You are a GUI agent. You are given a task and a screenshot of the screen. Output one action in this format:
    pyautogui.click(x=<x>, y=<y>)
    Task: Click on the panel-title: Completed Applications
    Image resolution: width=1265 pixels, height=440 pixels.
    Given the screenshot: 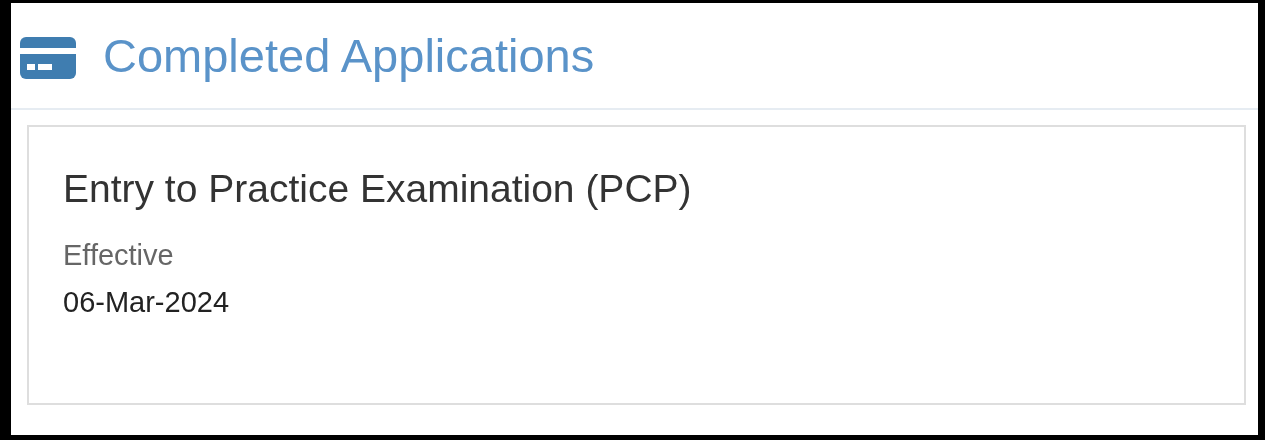 What is the action you would take?
    pyautogui.click(x=349, y=55)
    